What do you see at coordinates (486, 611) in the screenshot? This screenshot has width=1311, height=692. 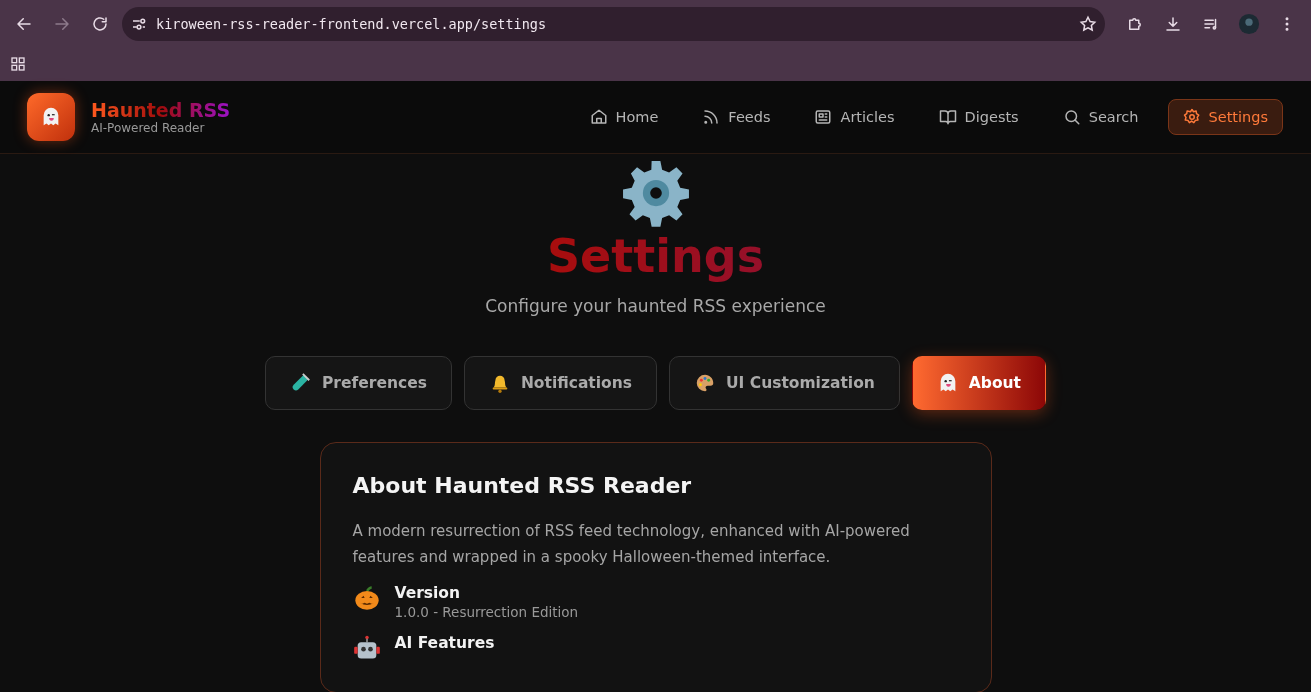 I see `info-detail: 1.0.0 - Resurrection Edition` at bounding box center [486, 611].